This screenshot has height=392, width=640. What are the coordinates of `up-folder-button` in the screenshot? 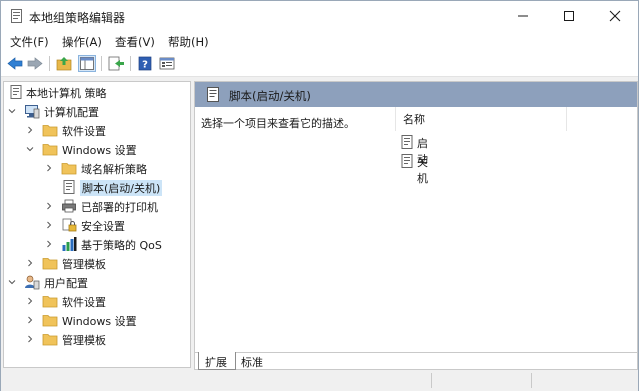 It's located at (64, 63).